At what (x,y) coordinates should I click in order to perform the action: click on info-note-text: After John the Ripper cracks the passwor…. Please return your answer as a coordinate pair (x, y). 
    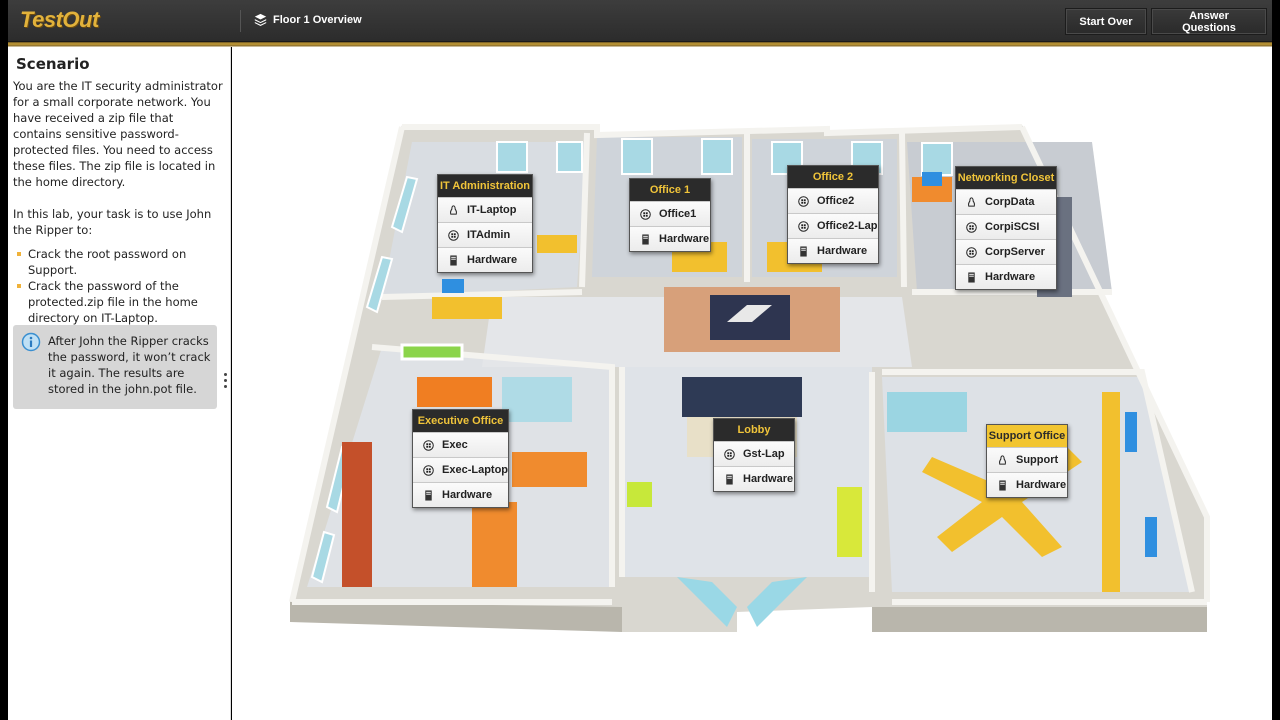
    Looking at the image, I should click on (129, 365).